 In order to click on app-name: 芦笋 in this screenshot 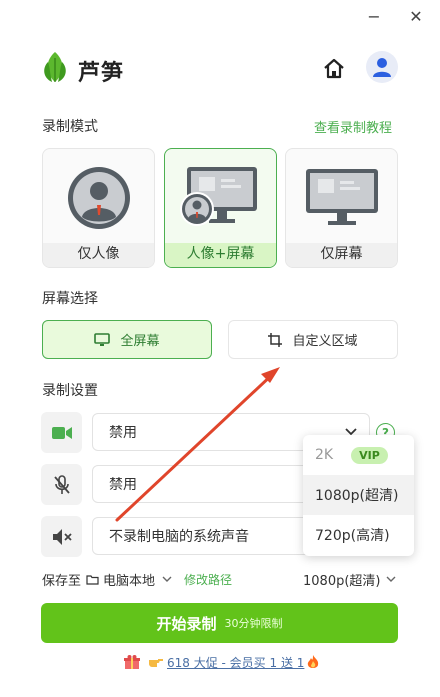, I will do `click(101, 73)`.